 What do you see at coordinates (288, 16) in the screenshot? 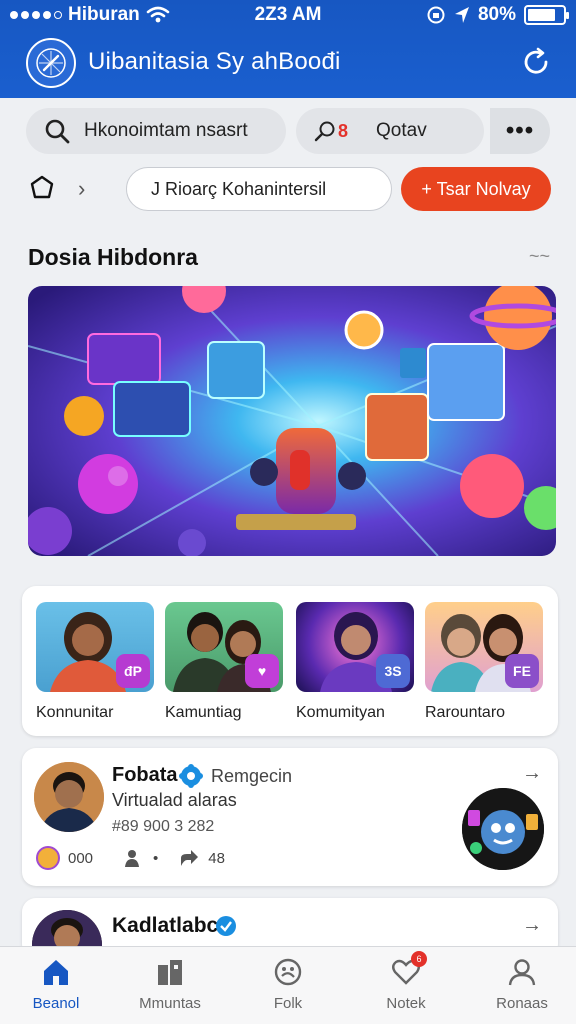
I see `status-bar: Hiburan 2Z3 AM 80%` at bounding box center [288, 16].